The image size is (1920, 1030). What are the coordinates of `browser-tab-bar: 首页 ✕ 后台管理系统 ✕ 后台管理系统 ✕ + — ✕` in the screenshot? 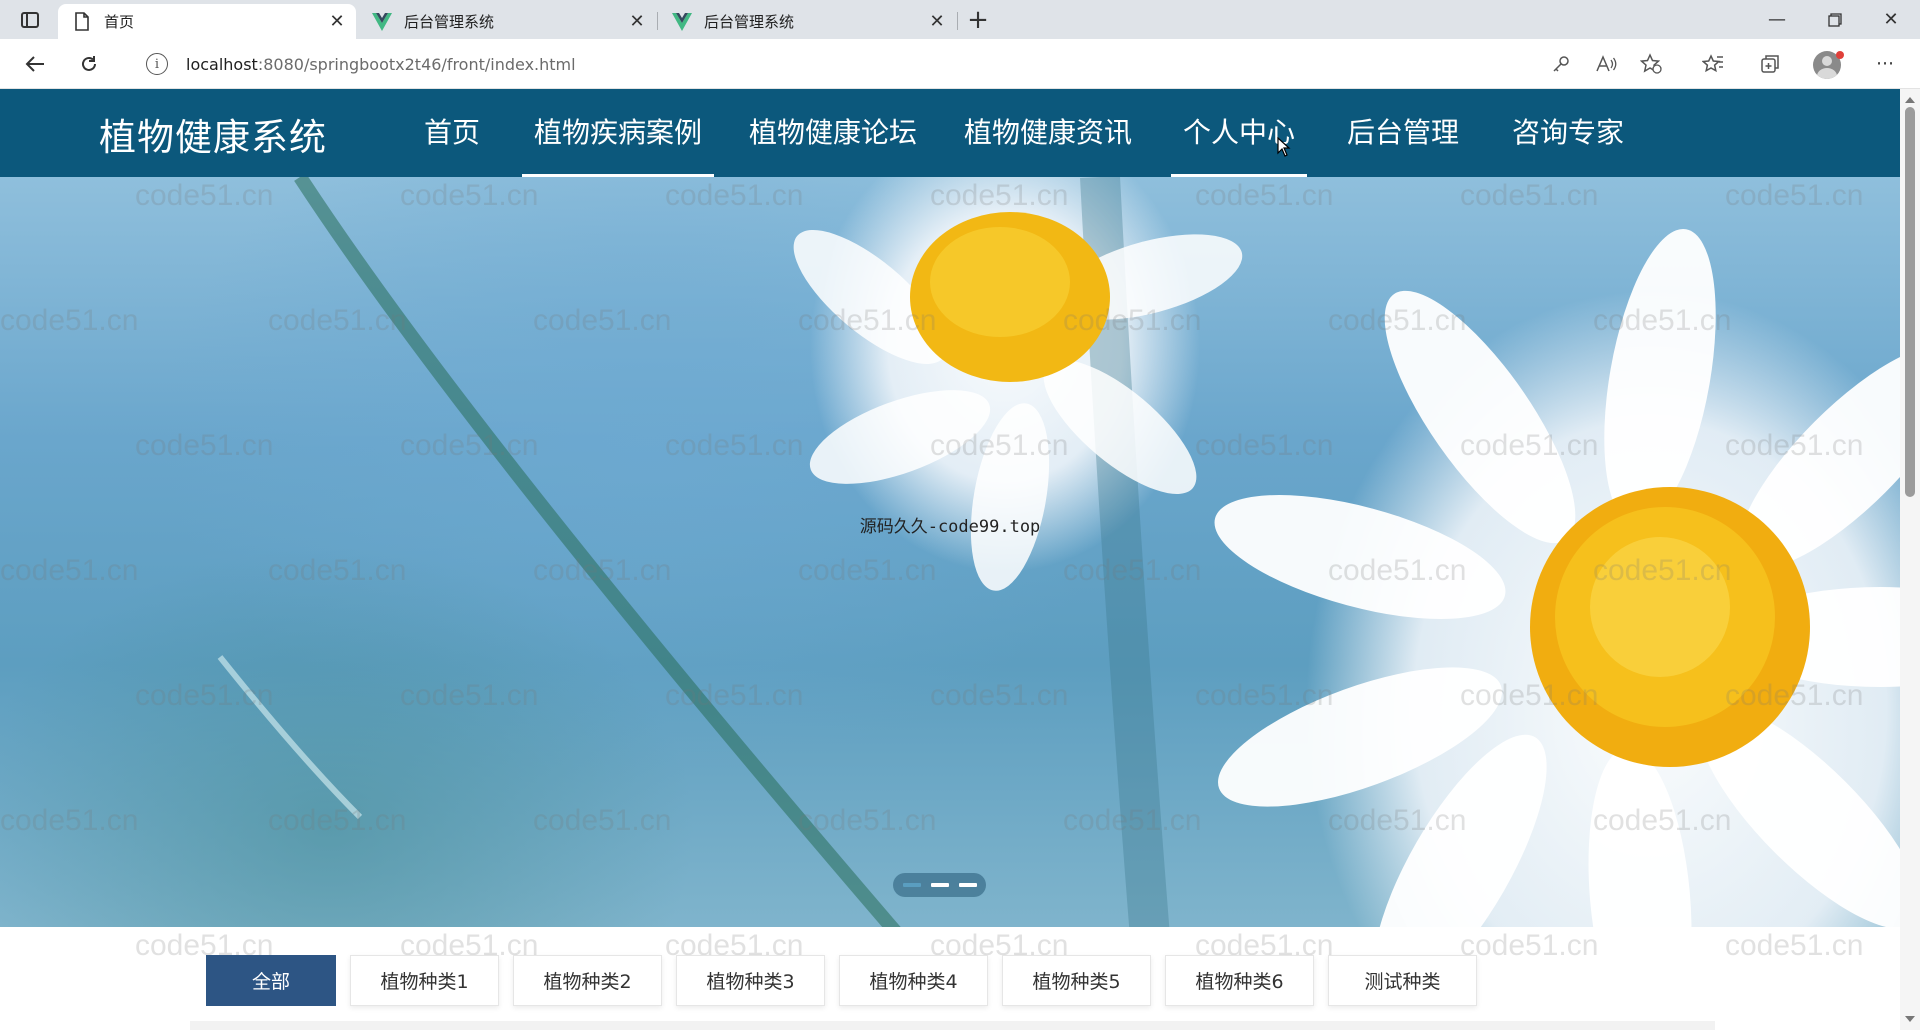 It's located at (960, 19).